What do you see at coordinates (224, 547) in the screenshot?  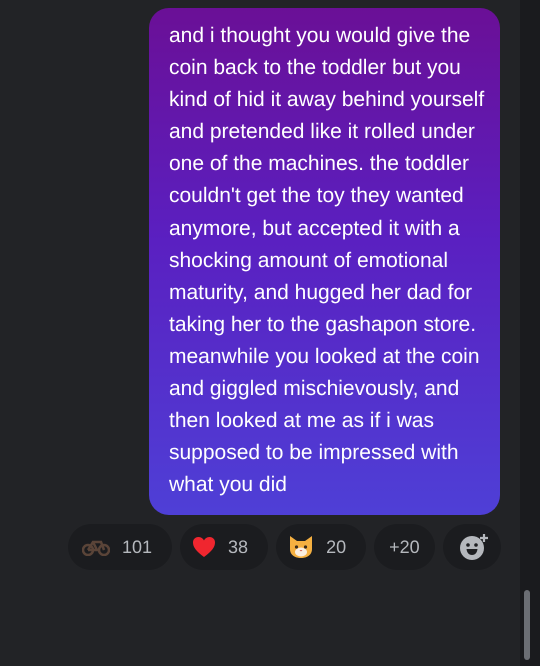 I see `reaction-button: 38` at bounding box center [224, 547].